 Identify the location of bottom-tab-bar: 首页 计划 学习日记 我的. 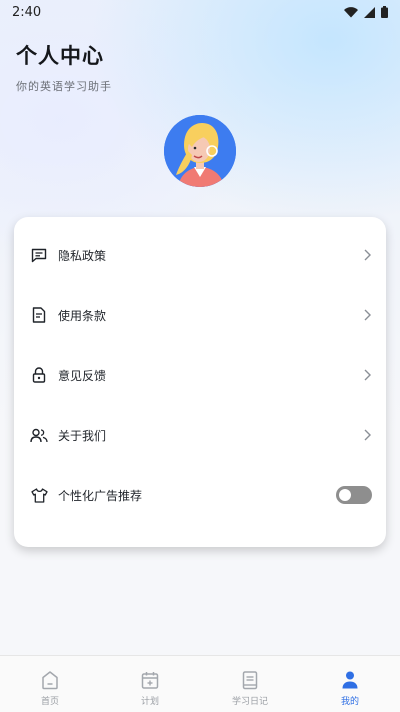
(200, 683).